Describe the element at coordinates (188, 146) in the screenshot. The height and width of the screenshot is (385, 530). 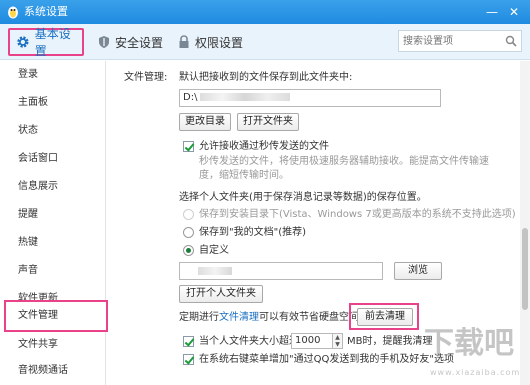
I see `allow-instant-transfer-checkbox` at that location.